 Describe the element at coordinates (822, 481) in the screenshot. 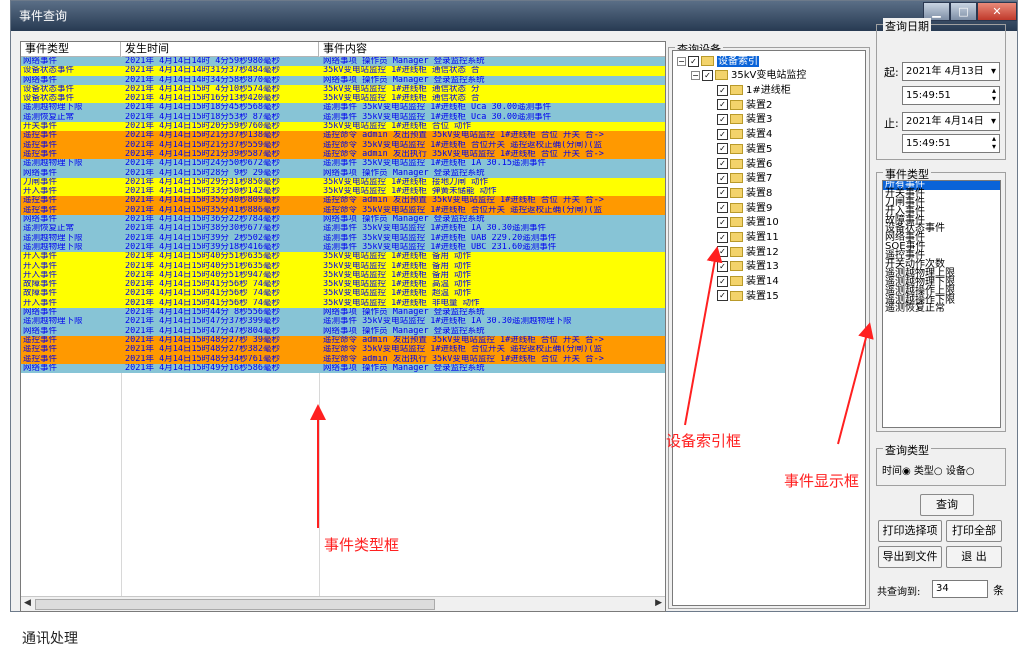

I see `annotation-event-box: 事件显示框` at that location.